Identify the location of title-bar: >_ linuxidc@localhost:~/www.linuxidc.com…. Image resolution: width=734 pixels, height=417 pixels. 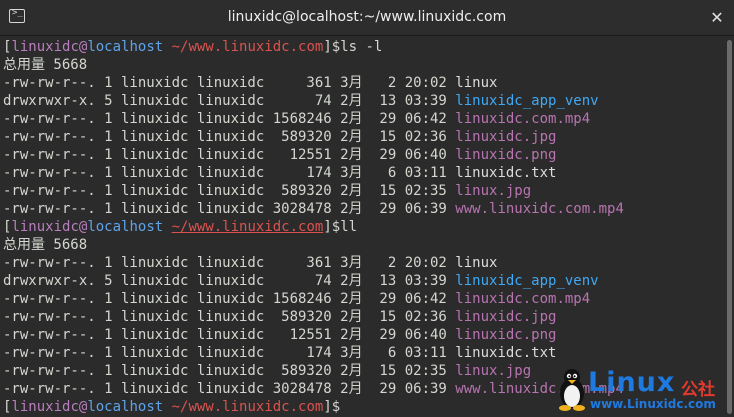
(367, 18).